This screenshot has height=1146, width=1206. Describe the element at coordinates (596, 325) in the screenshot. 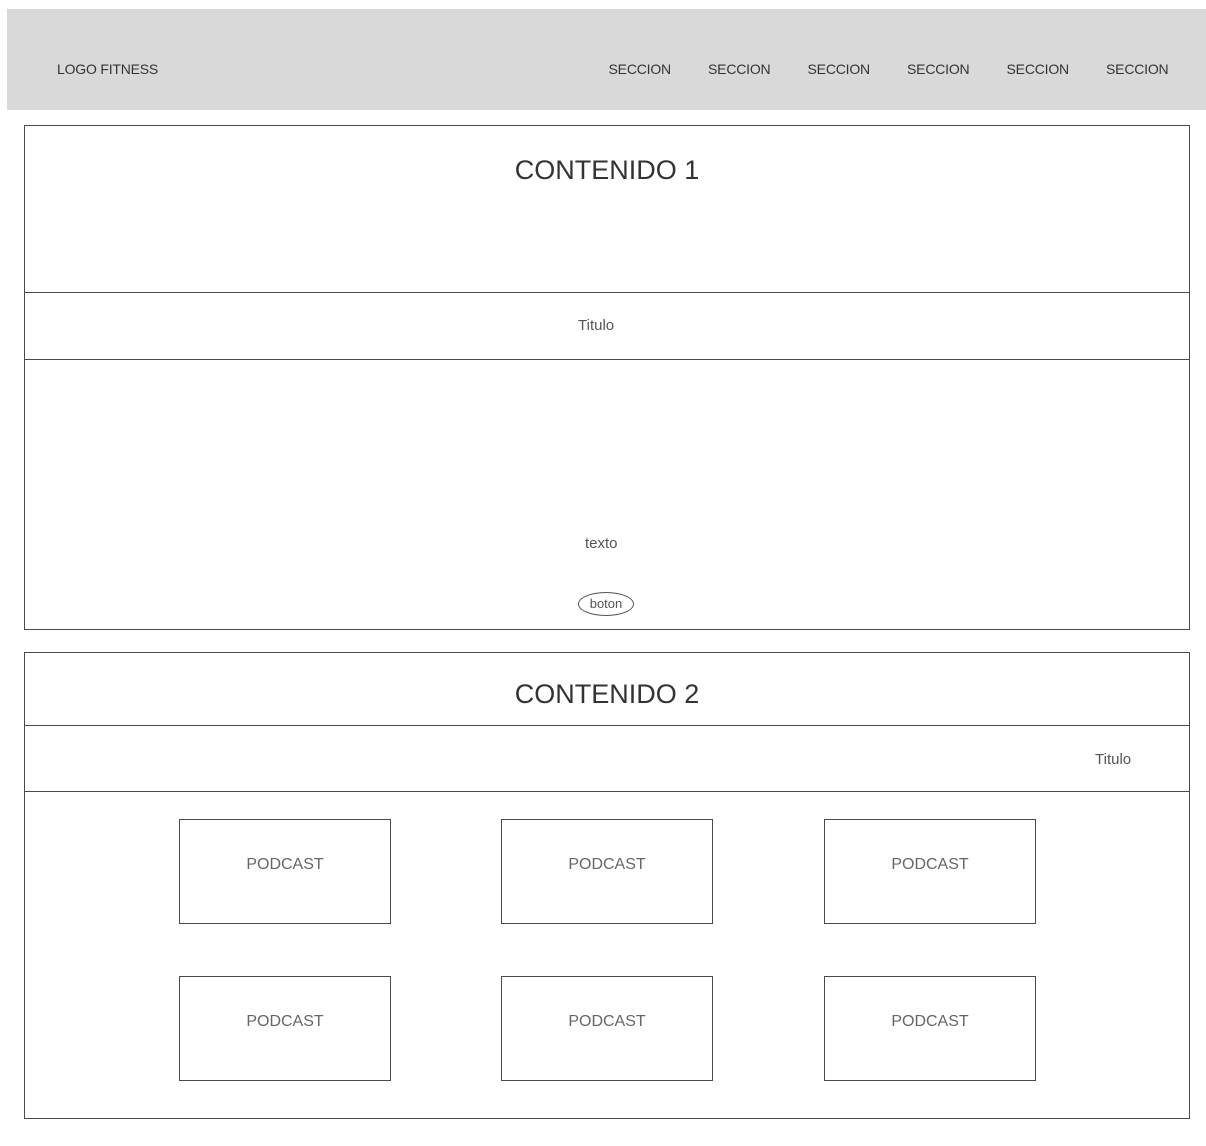

I see `content-1-subtitle: Titulo` at that location.